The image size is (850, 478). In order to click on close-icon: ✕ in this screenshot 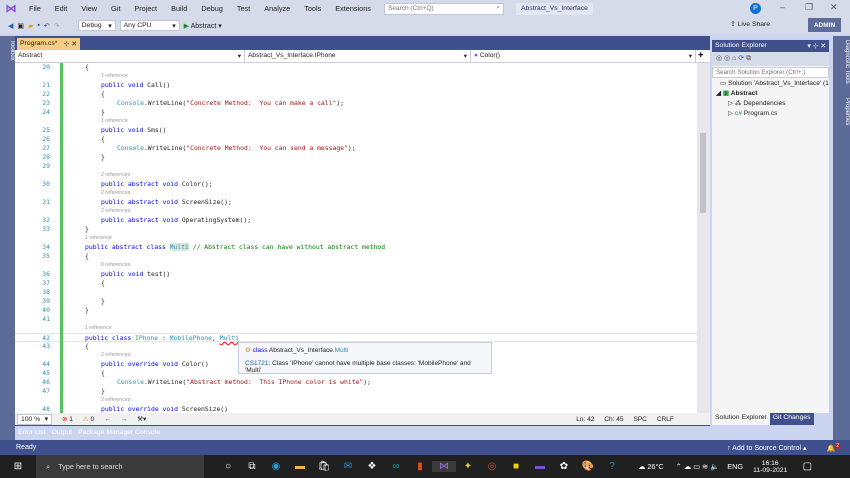, I will do `click(834, 7)`.